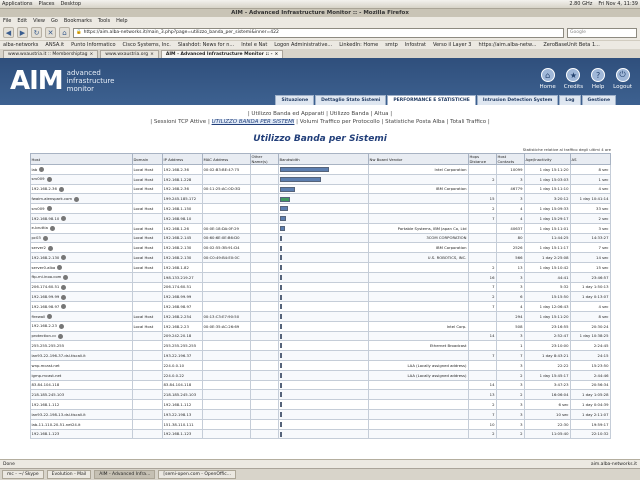 The height and width of the screenshot is (480, 640). Describe the element at coordinates (52, 198) in the screenshot. I see `host-link: fwaim.alenspark.com` at that location.